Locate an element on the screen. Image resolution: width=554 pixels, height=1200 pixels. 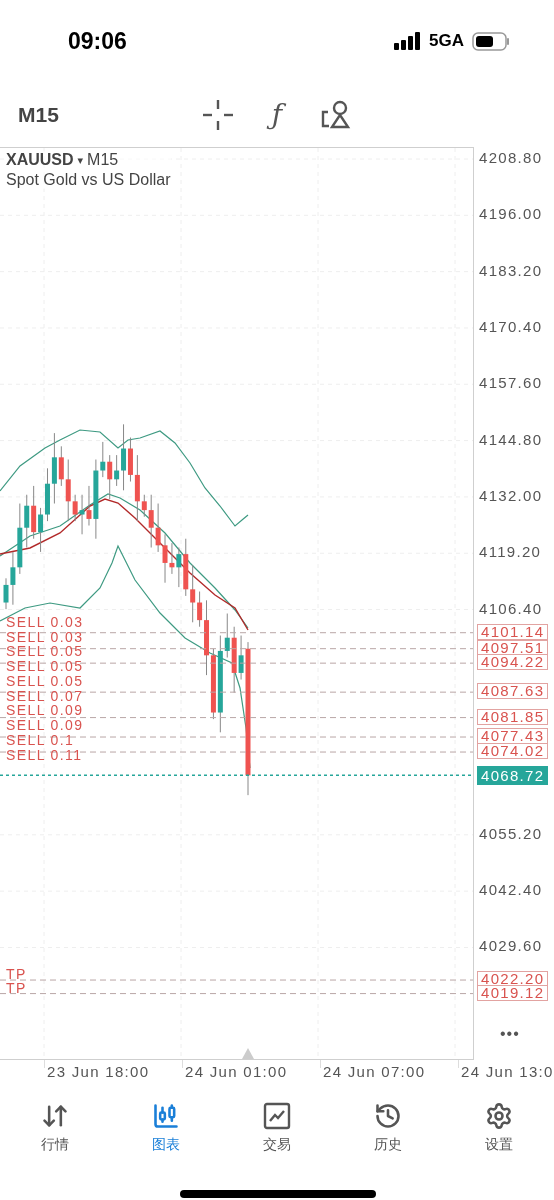
price-label: 4119.20 is located at coordinates (510, 552).